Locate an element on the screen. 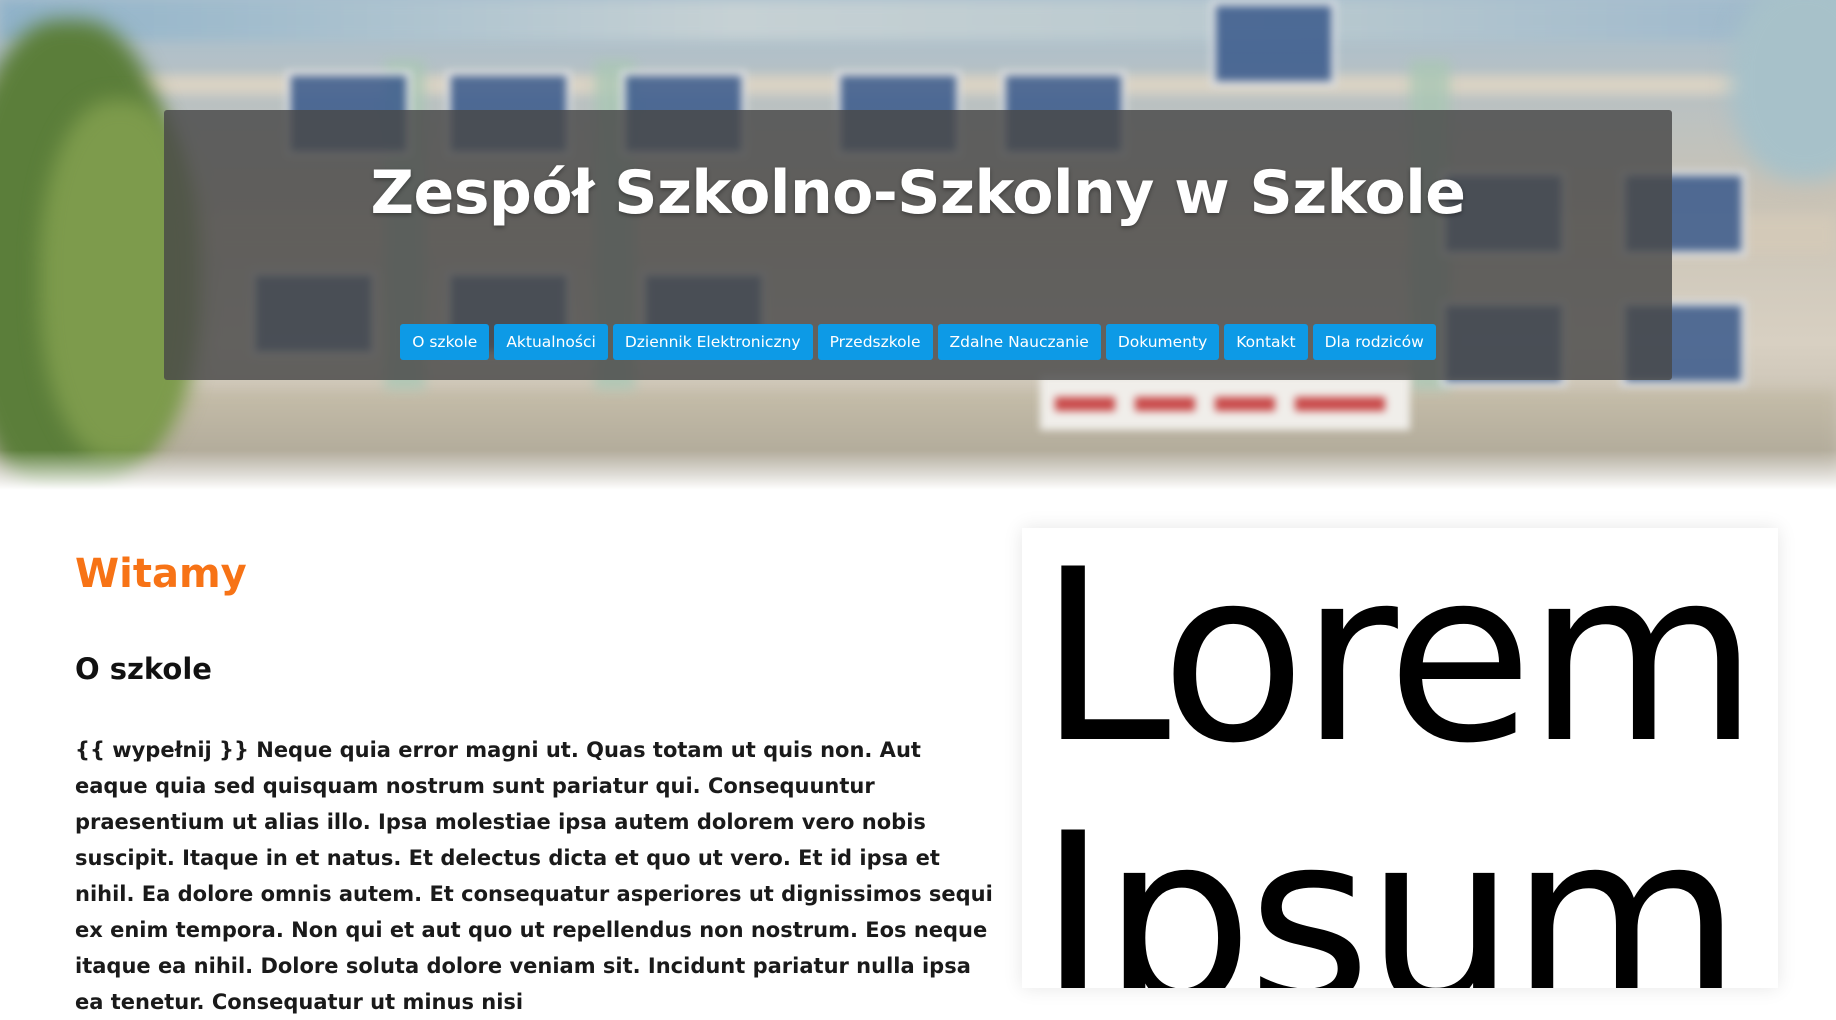 Image resolution: width=1836 pixels, height=1020 pixels. welcome-heading: Witamy is located at coordinates (161, 574).